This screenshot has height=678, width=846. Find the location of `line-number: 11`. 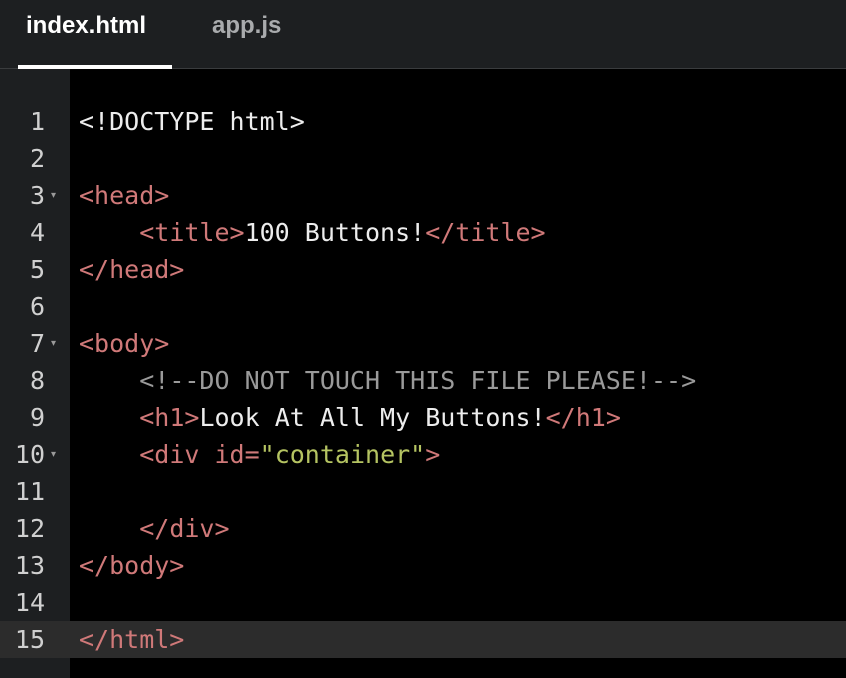

line-number: 11 is located at coordinates (29, 491).